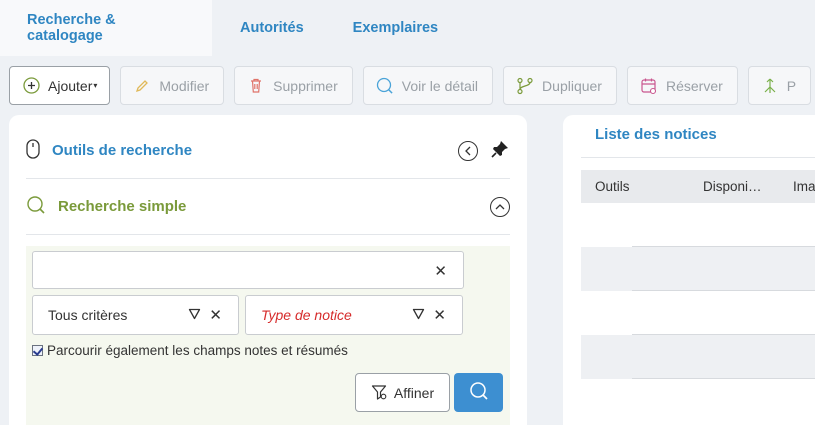 Image resolution: width=815 pixels, height=425 pixels. What do you see at coordinates (135, 315) in the screenshot?
I see `criteria-select: Tous critères ✕` at bounding box center [135, 315].